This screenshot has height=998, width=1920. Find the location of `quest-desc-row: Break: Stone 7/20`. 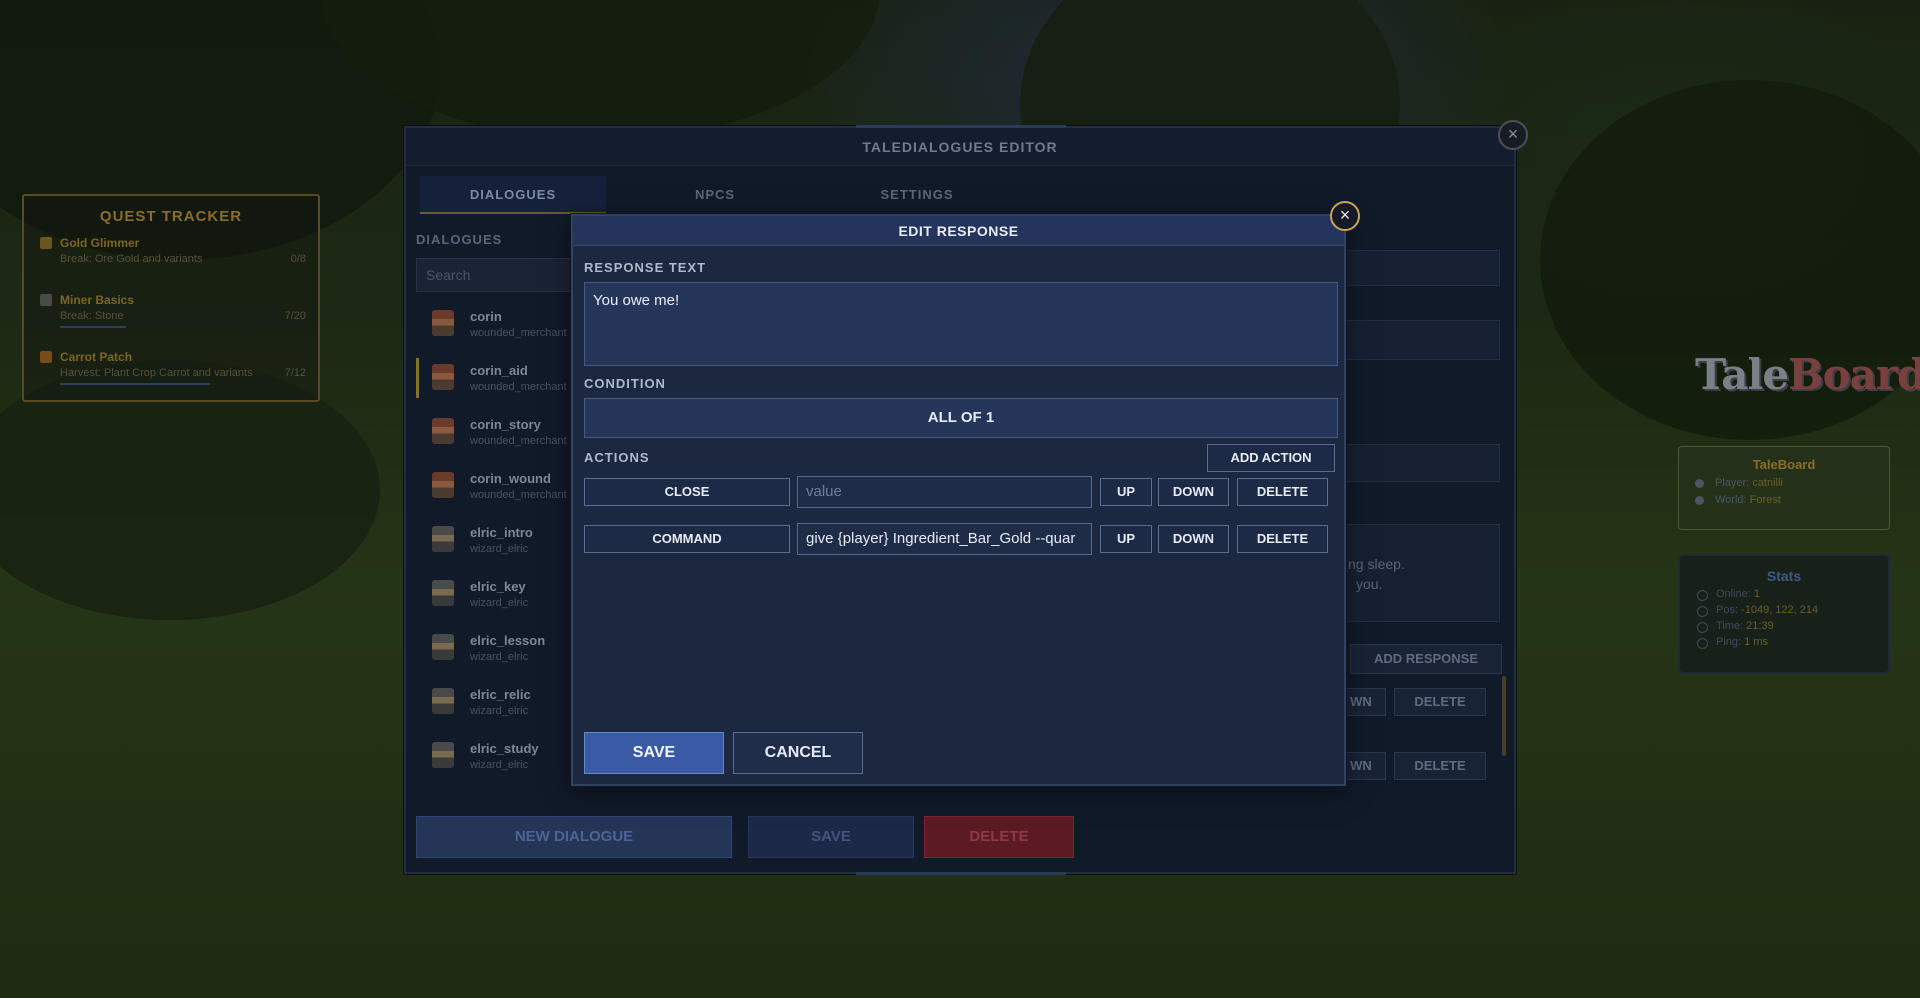

quest-desc-row: Break: Stone 7/20 is located at coordinates (171, 316).